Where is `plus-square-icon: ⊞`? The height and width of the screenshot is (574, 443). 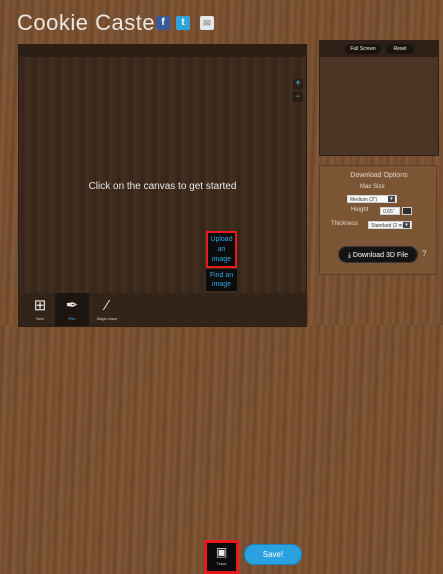 plus-square-icon: ⊞ is located at coordinates (40, 305).